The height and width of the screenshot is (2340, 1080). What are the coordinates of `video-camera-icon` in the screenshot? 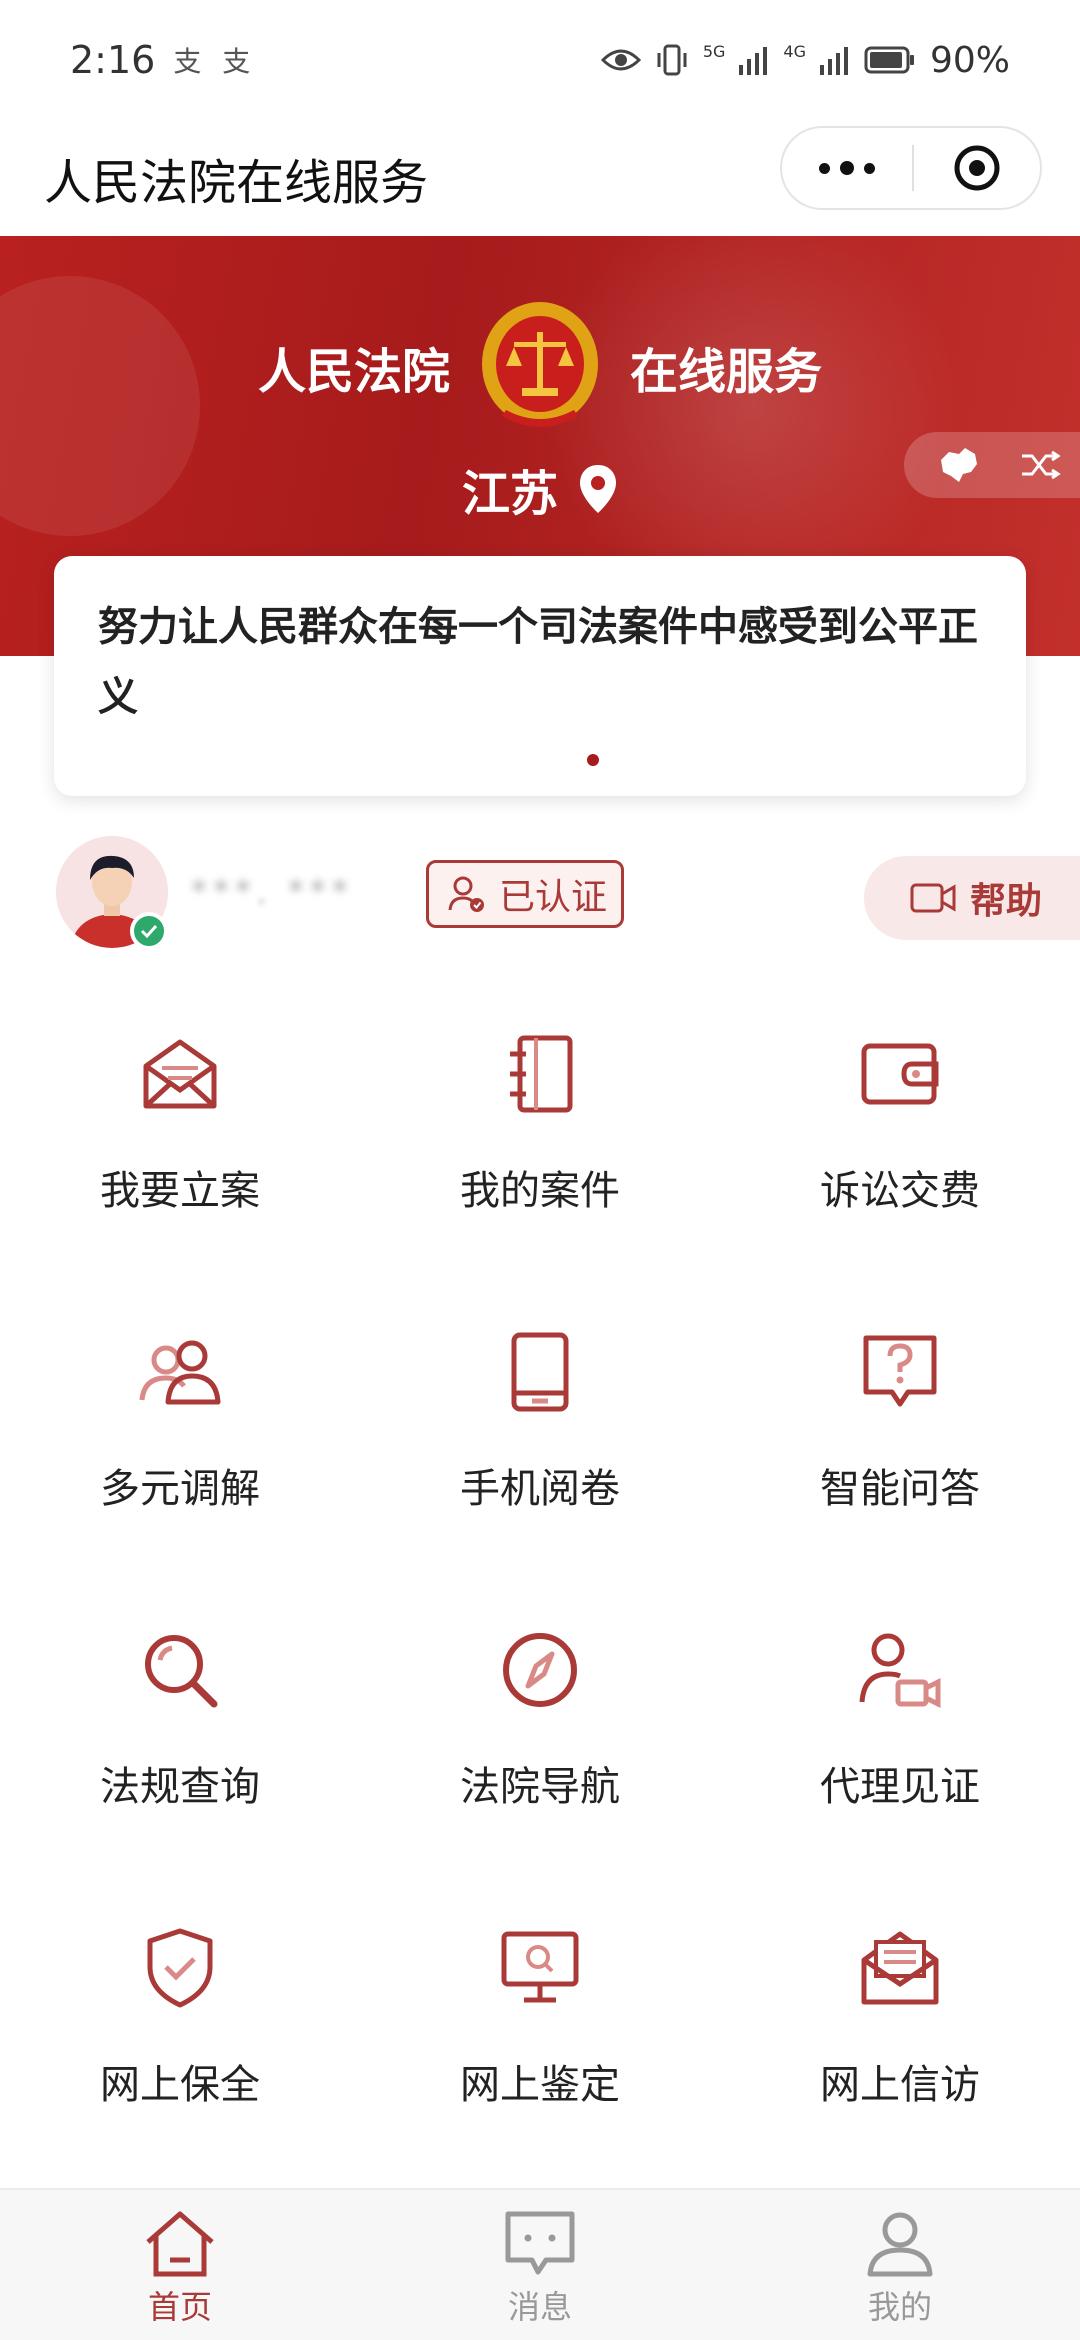 It's located at (933, 898).